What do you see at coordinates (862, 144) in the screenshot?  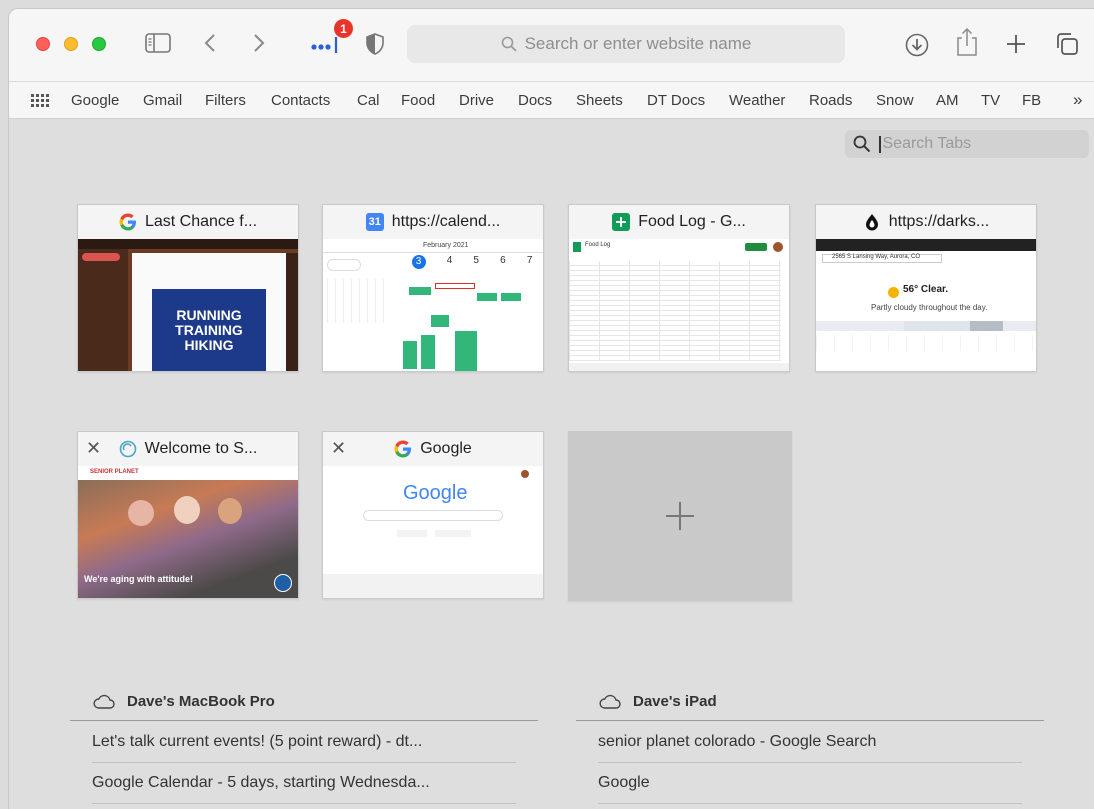 I see `search-icon` at bounding box center [862, 144].